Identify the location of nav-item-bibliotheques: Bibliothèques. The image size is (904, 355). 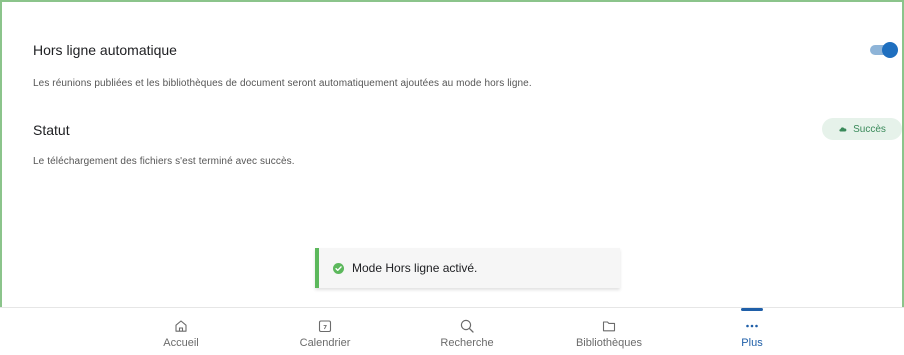
(609, 331).